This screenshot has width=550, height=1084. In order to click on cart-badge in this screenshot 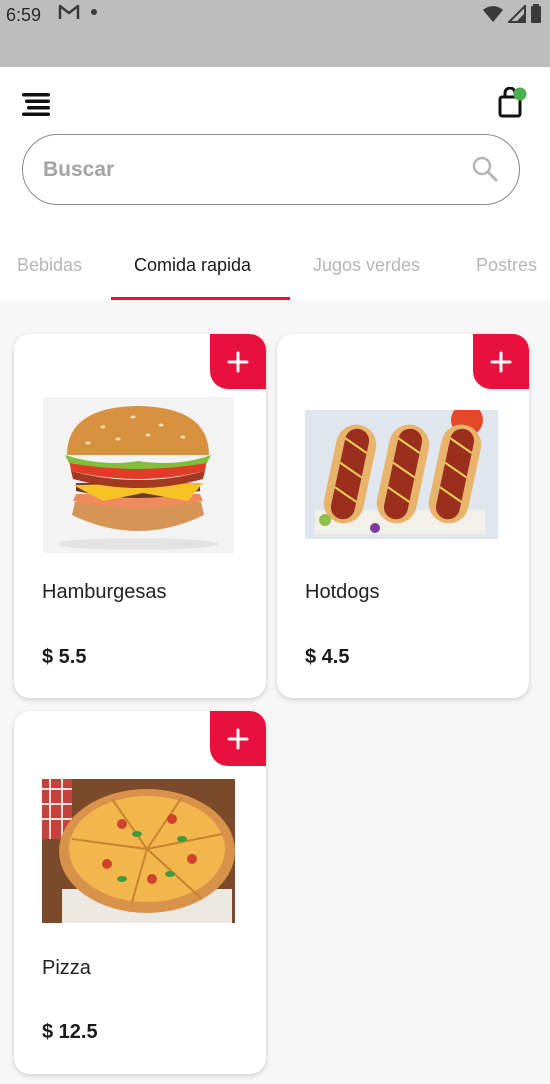, I will do `click(520, 94)`.